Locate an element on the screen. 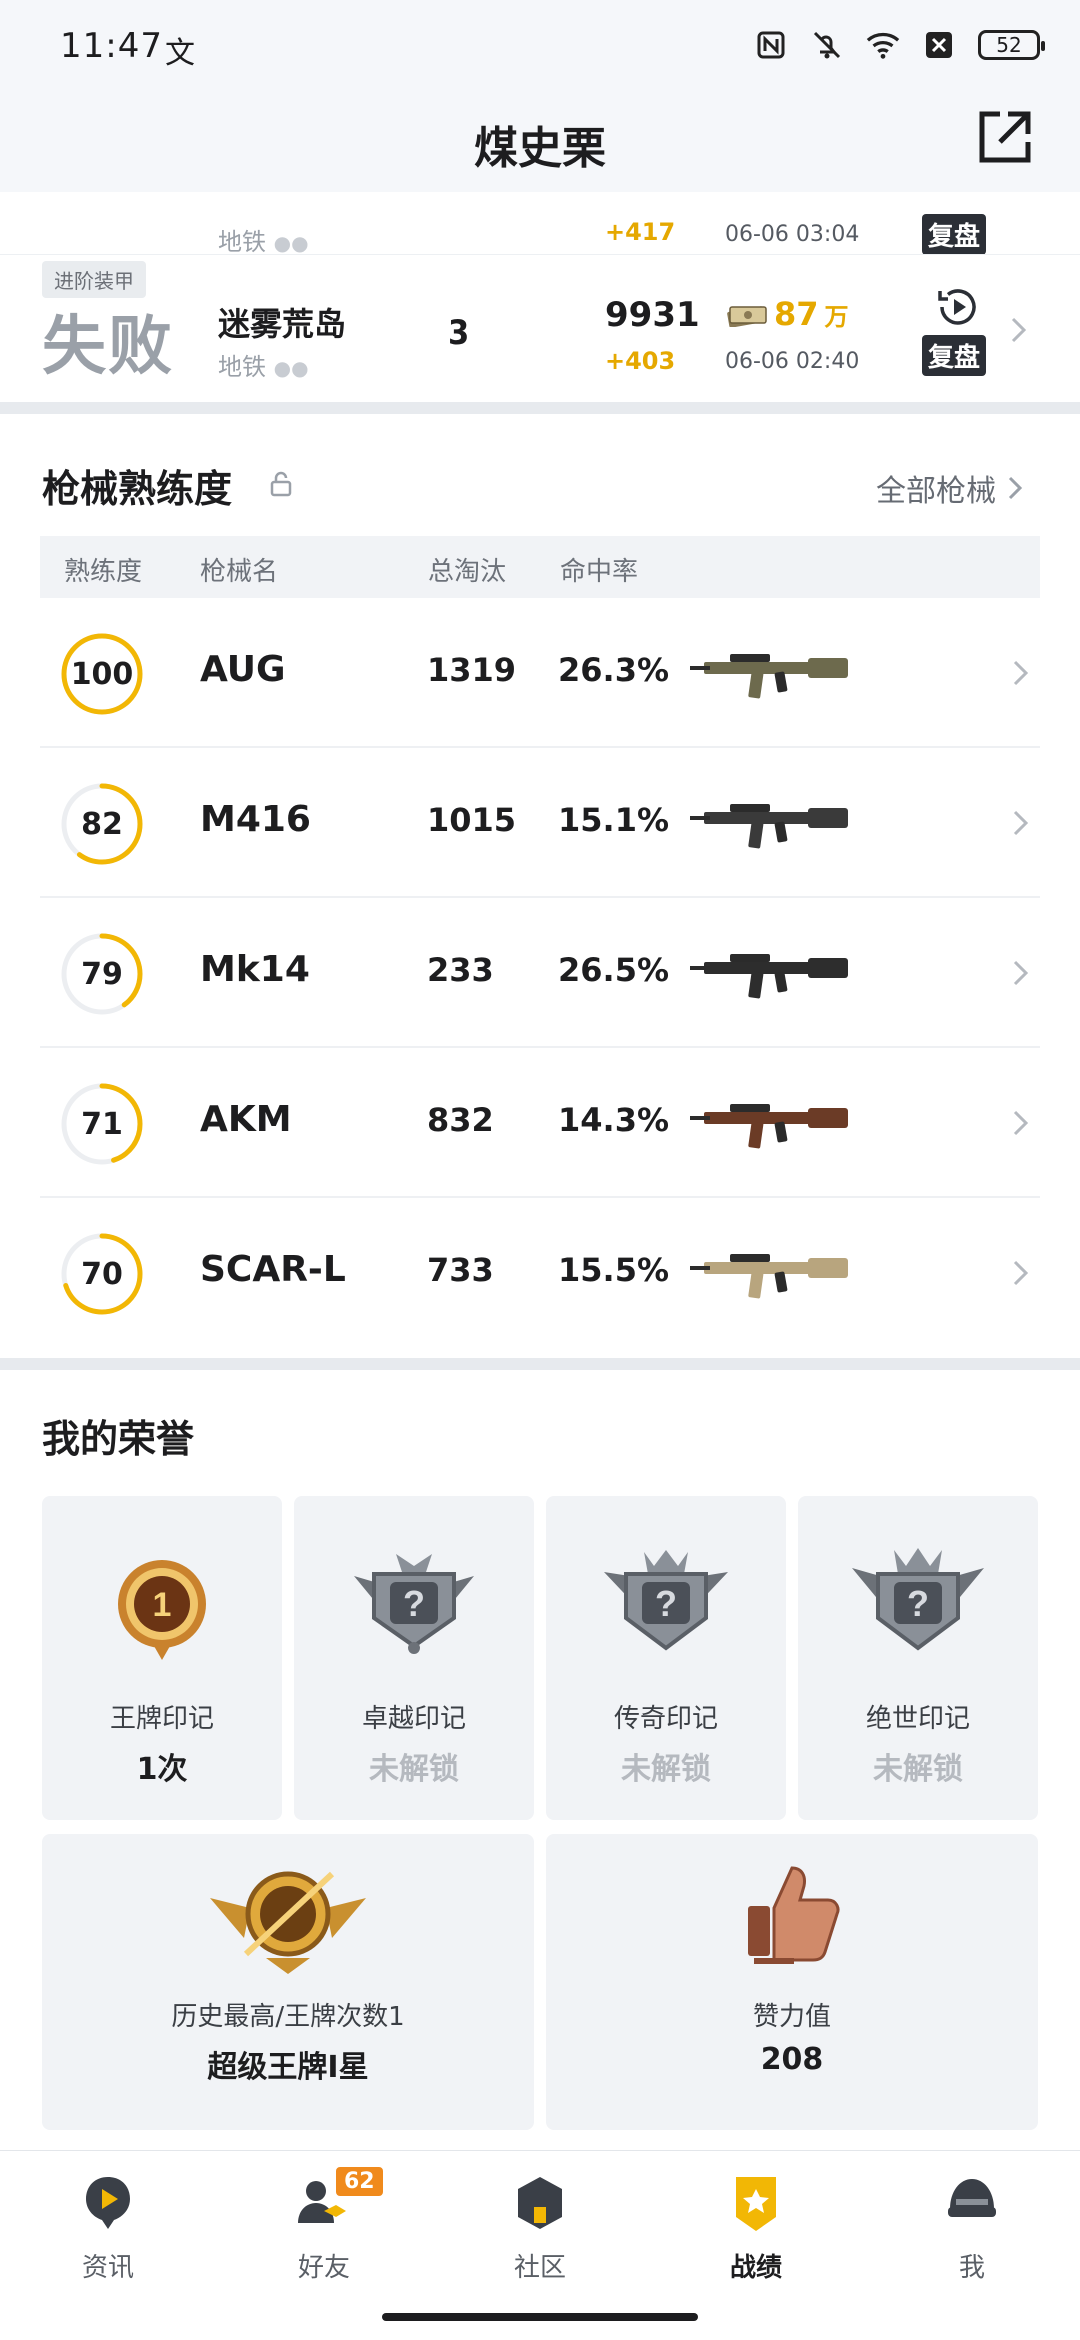  money-unit: 万 is located at coordinates (836, 316).